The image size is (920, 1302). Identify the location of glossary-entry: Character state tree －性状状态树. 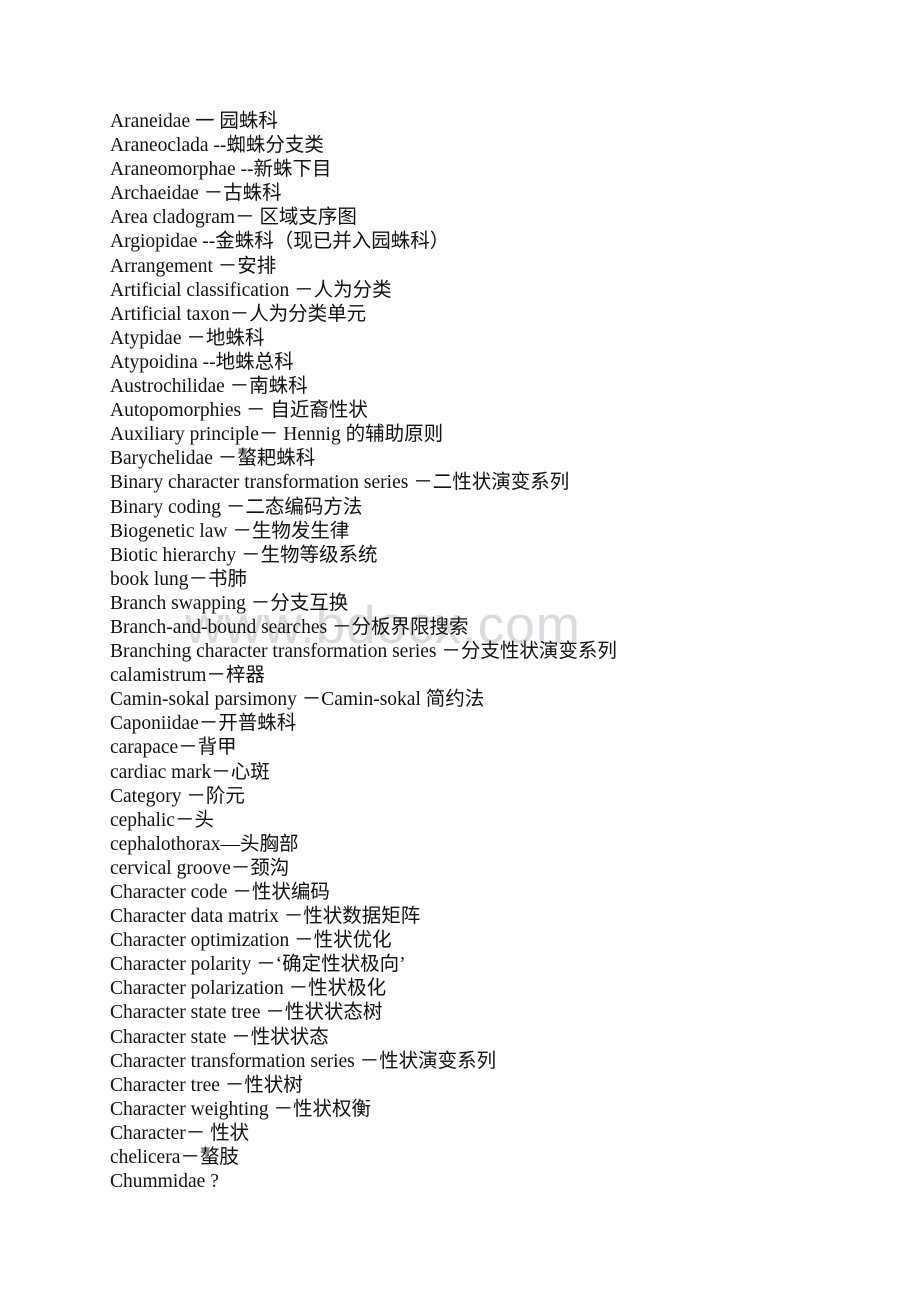
(246, 1013).